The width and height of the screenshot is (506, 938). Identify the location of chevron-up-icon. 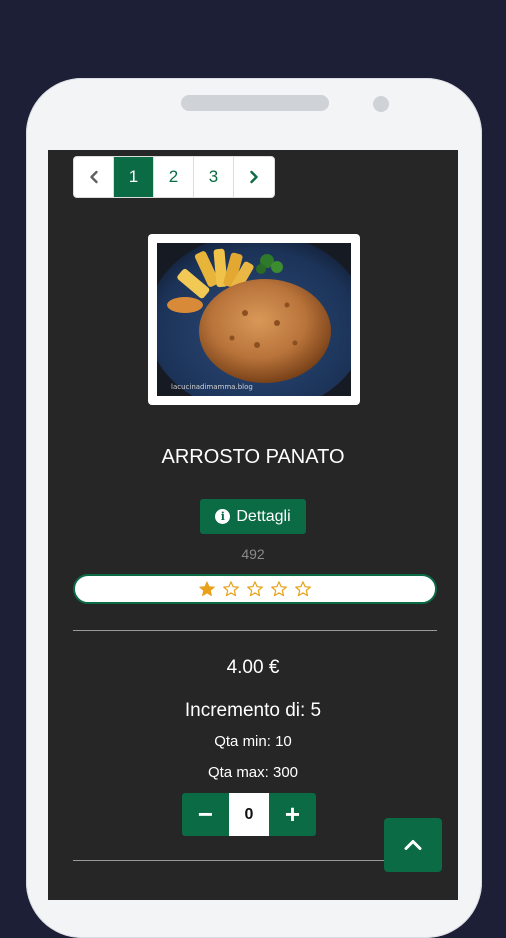
(413, 845).